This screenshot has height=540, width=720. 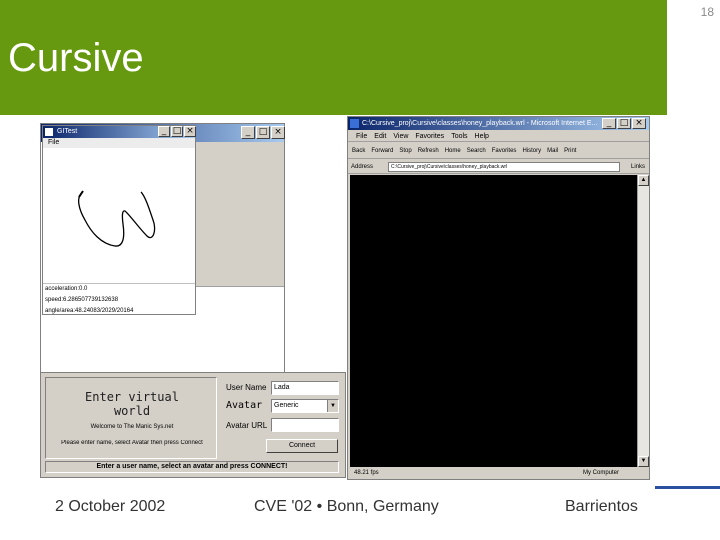 What do you see at coordinates (66, 289) in the screenshot?
I see `info-acceleration: acceleration:0.0` at bounding box center [66, 289].